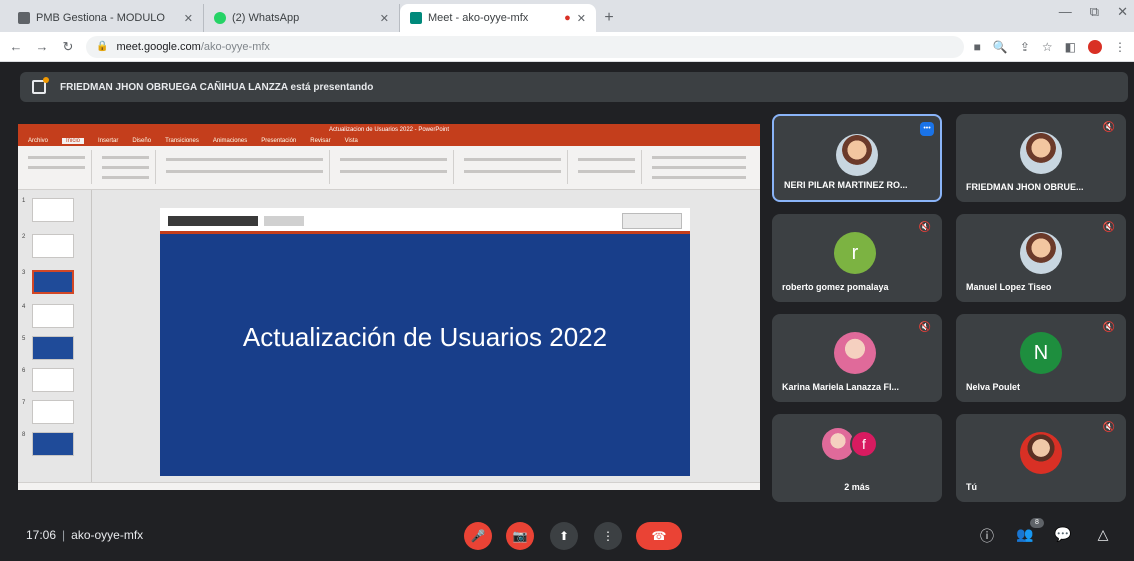  Describe the element at coordinates (245, 167) in the screenshot. I see `ribbon-group-font` at that location.